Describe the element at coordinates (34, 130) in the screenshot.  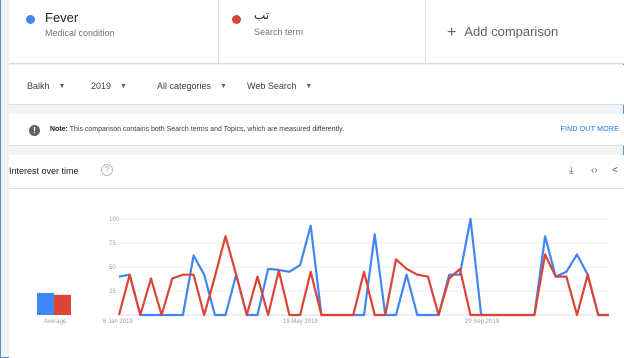
I see `info-icon: !` at that location.